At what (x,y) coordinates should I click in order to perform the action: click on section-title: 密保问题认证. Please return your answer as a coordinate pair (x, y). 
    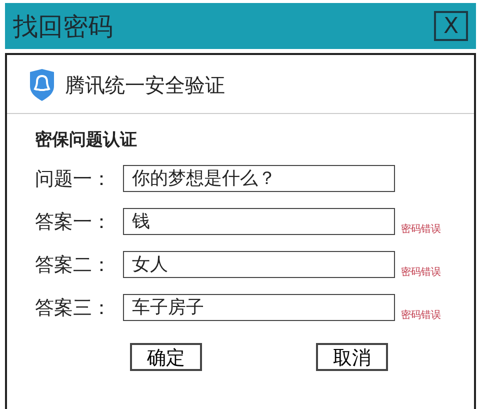
    Looking at the image, I should click on (86, 140).